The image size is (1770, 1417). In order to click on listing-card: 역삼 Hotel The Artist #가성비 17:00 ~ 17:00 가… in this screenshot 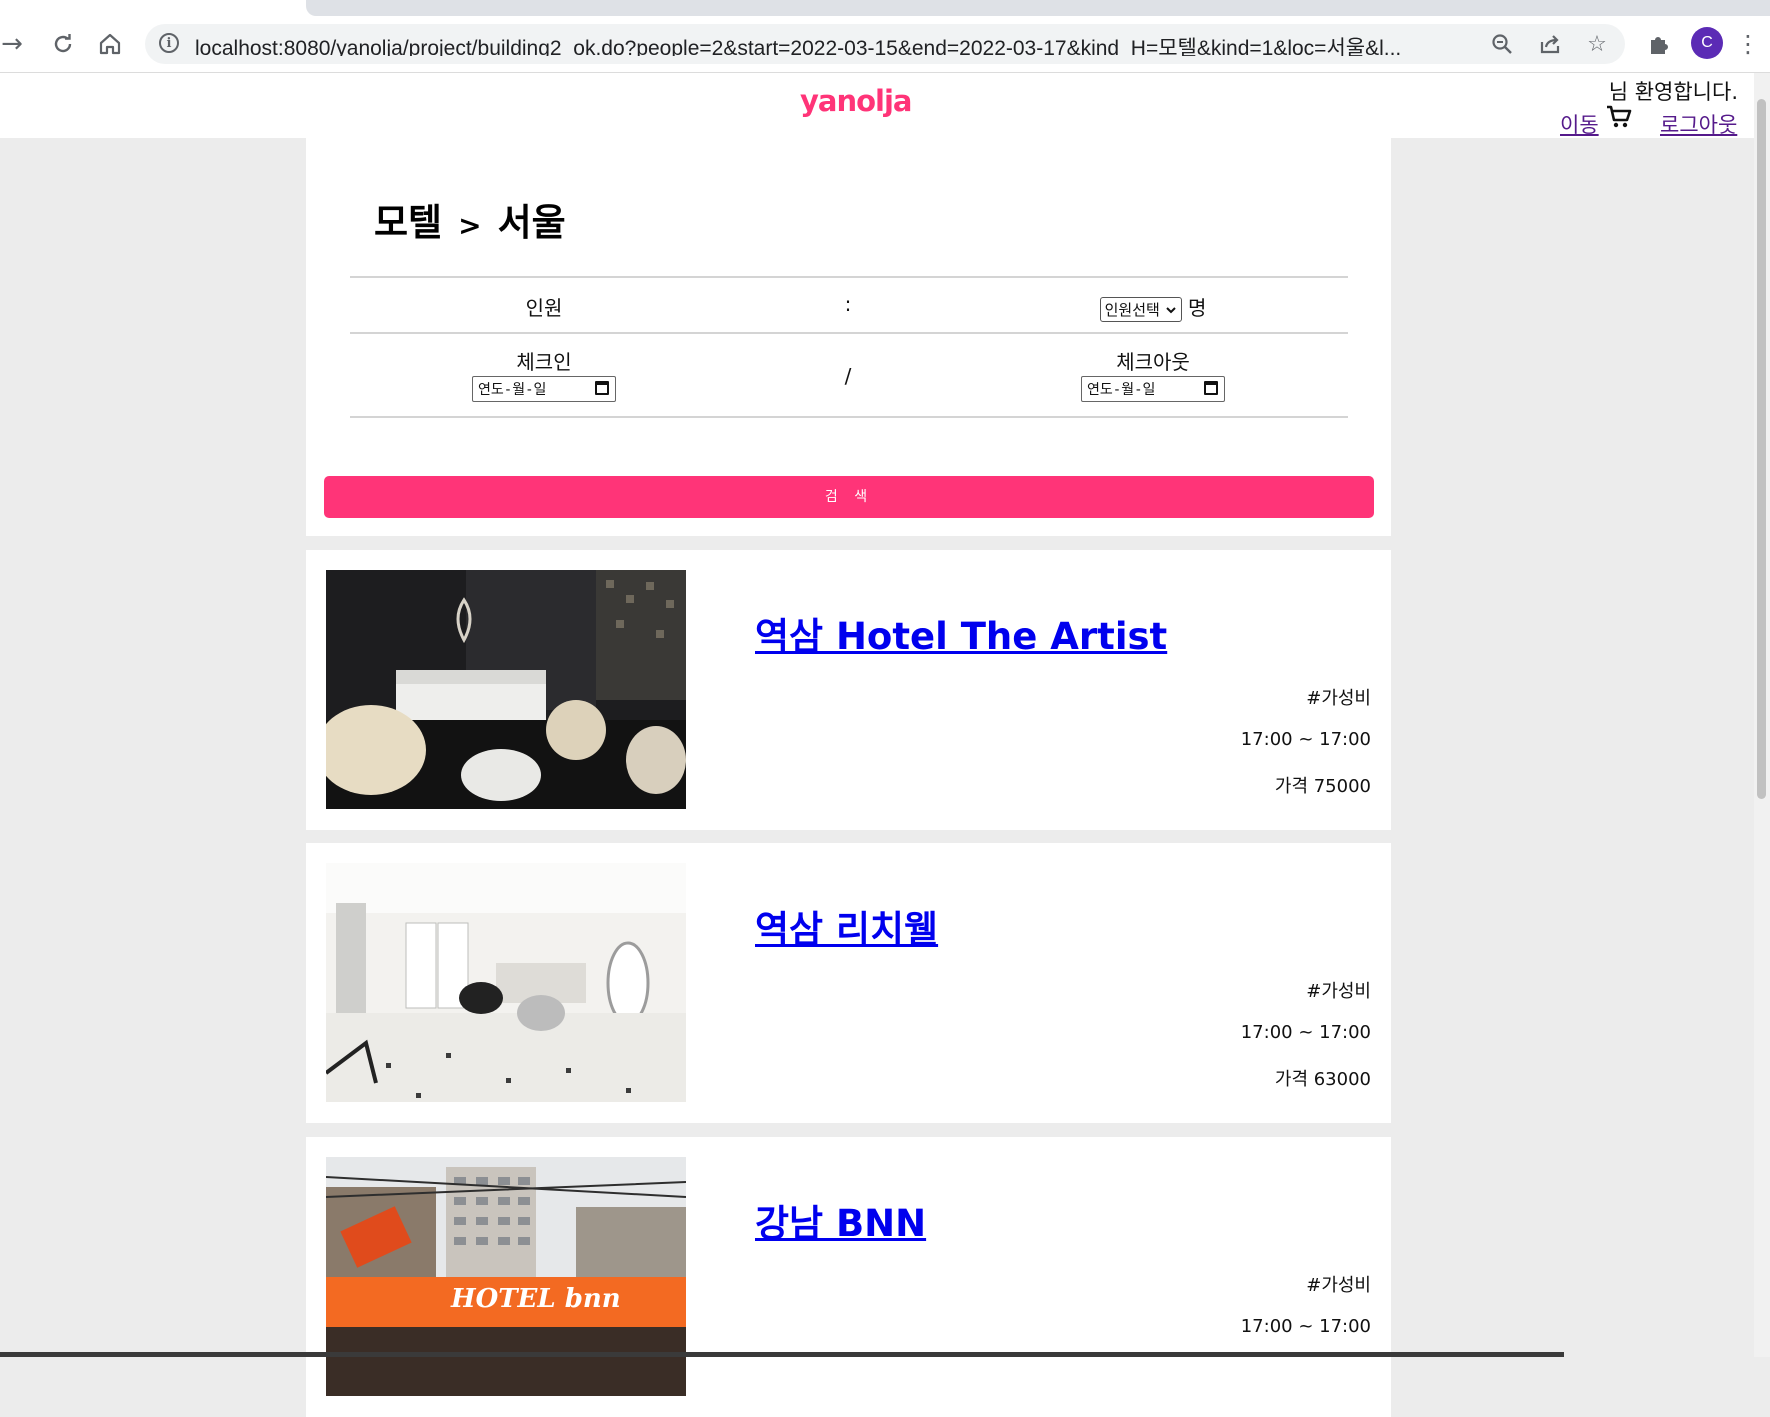, I will do `click(848, 690)`.